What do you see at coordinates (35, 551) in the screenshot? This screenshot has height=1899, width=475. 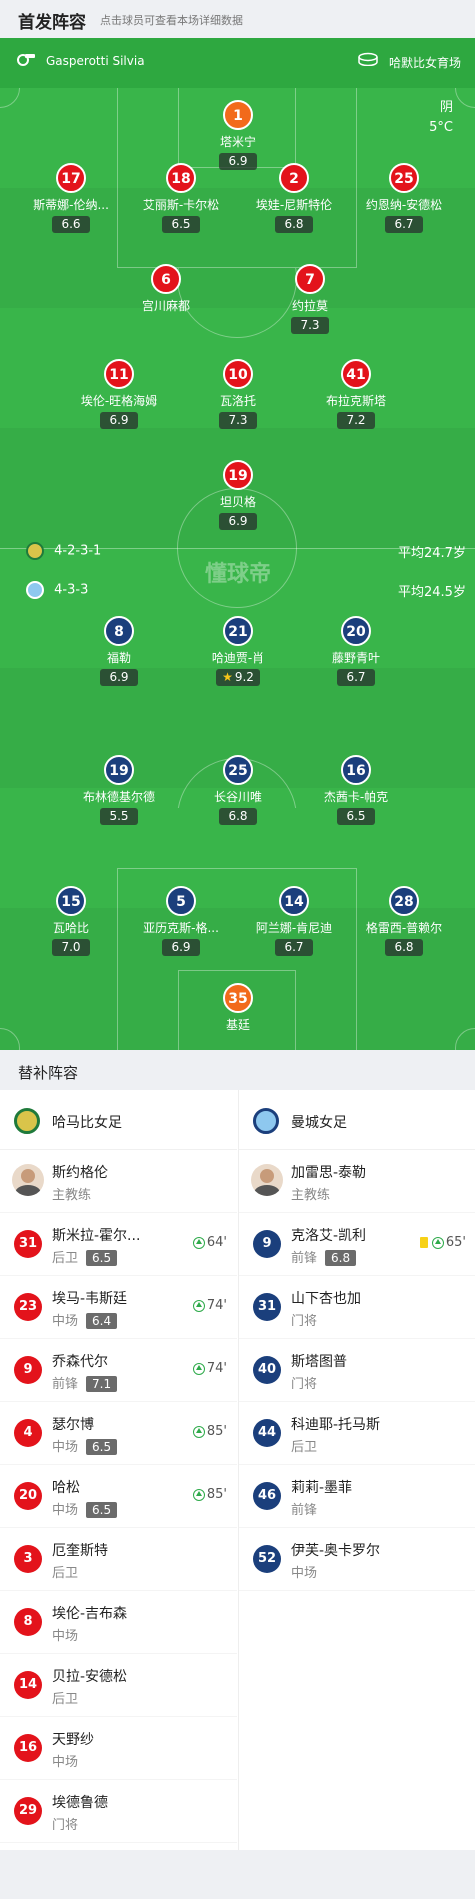 I see `home-team-badge-icon` at bounding box center [35, 551].